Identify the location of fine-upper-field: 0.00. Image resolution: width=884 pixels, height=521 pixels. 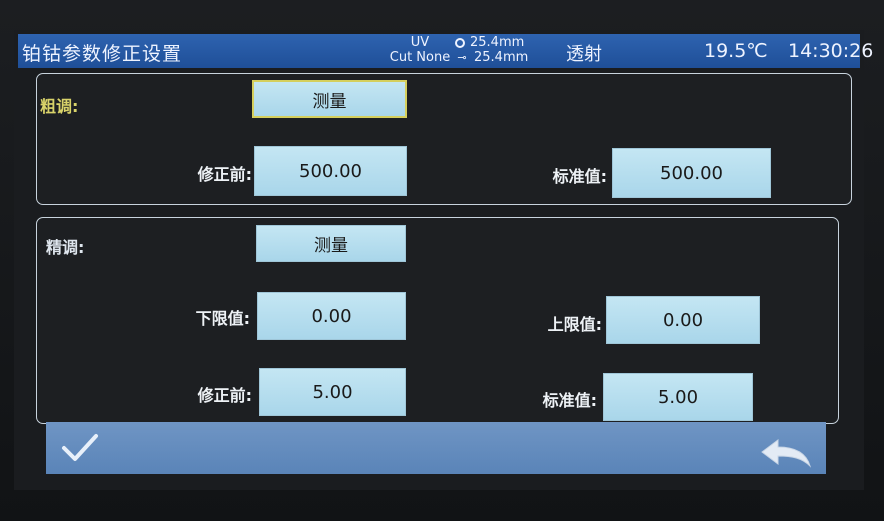
(683, 320).